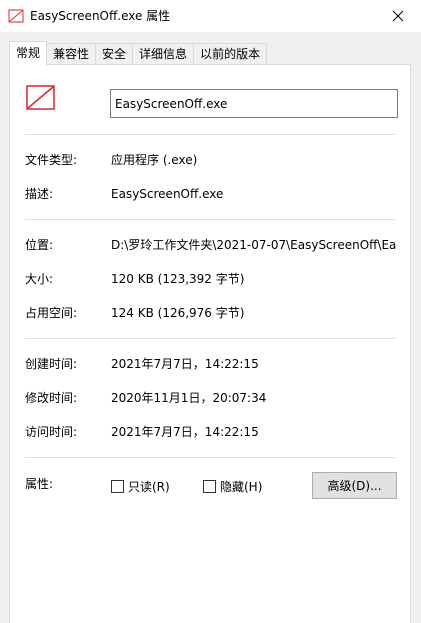  I want to click on modified-value: 2020年11月1日，20:07:34, so click(189, 398).